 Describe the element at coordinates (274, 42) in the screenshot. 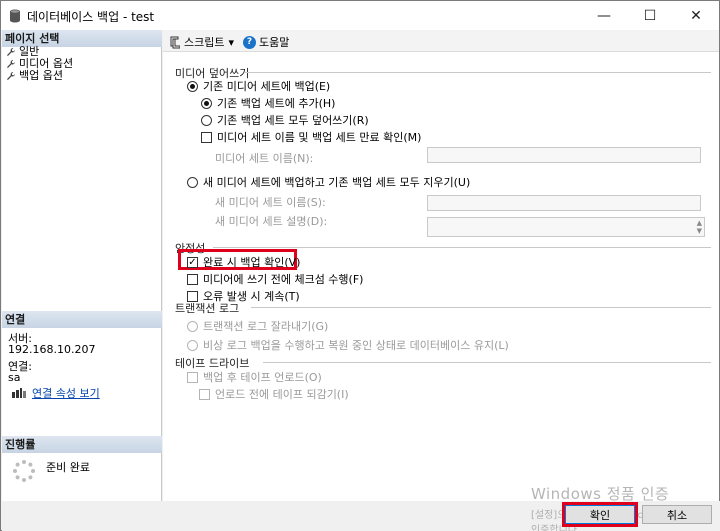

I see `help-label: 도움말` at that location.